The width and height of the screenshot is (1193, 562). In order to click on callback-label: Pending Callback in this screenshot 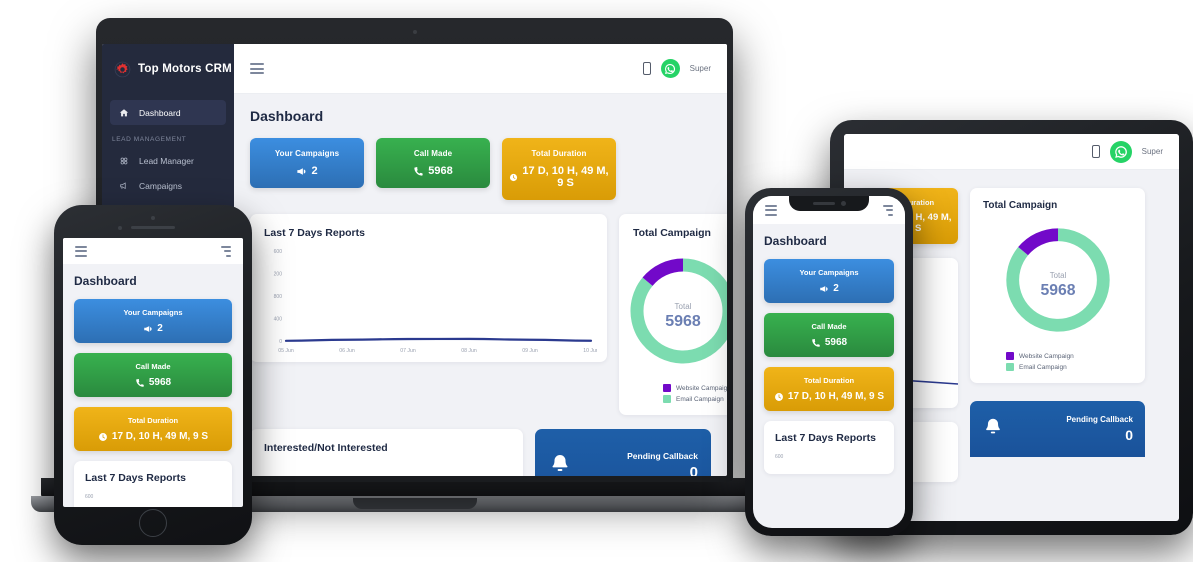, I will do `click(662, 456)`.